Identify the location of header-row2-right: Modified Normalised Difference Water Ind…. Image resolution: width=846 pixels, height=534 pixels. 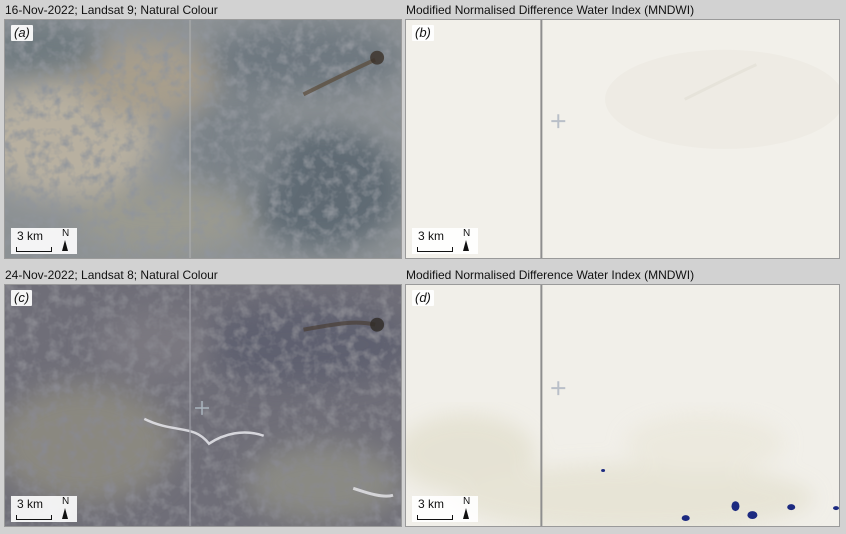
(550, 275).